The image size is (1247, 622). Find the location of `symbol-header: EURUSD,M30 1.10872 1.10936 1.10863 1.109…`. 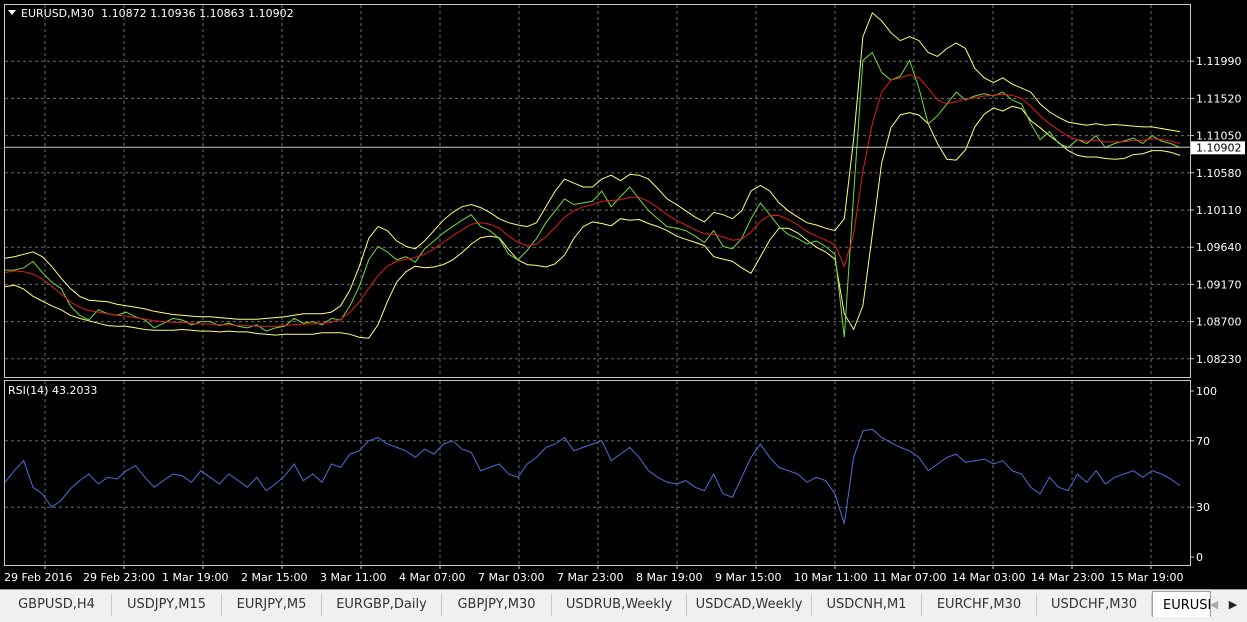

symbol-header: EURUSD,M30 1.10872 1.10936 1.10863 1.109… is located at coordinates (157, 13).